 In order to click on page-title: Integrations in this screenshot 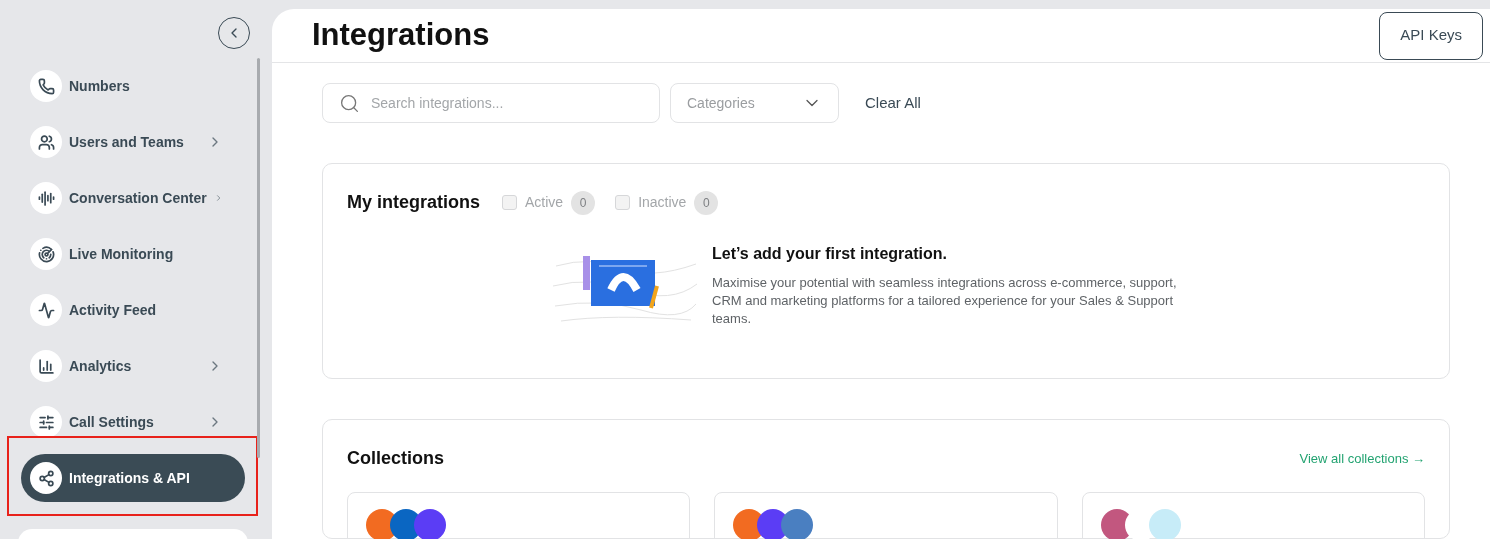, I will do `click(401, 35)`.